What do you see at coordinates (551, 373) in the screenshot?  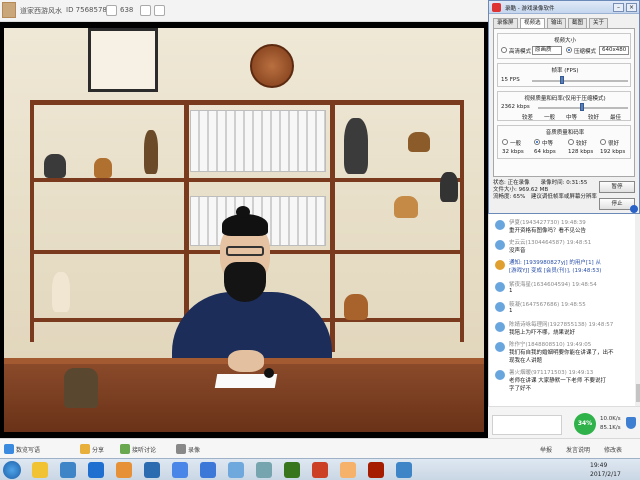 I see `chat-sender: 暑火烟暖(971171503) 19:49:13` at bounding box center [551, 373].